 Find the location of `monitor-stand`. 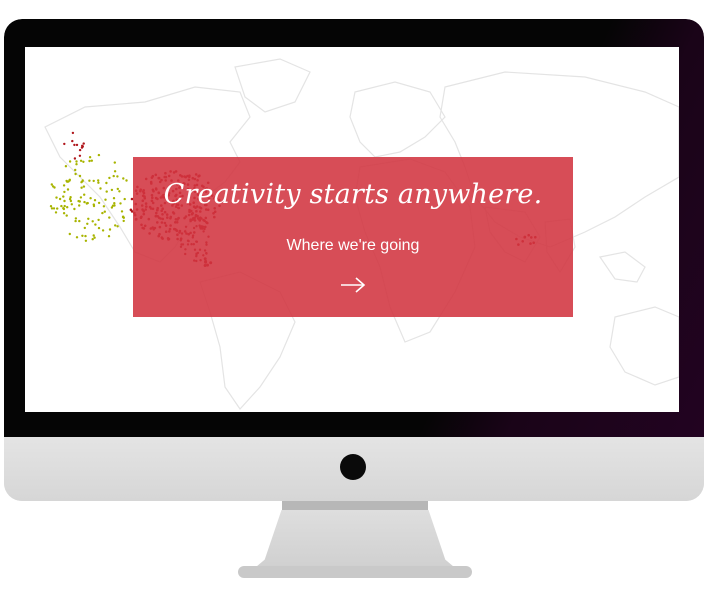

monitor-stand is located at coordinates (355, 541).